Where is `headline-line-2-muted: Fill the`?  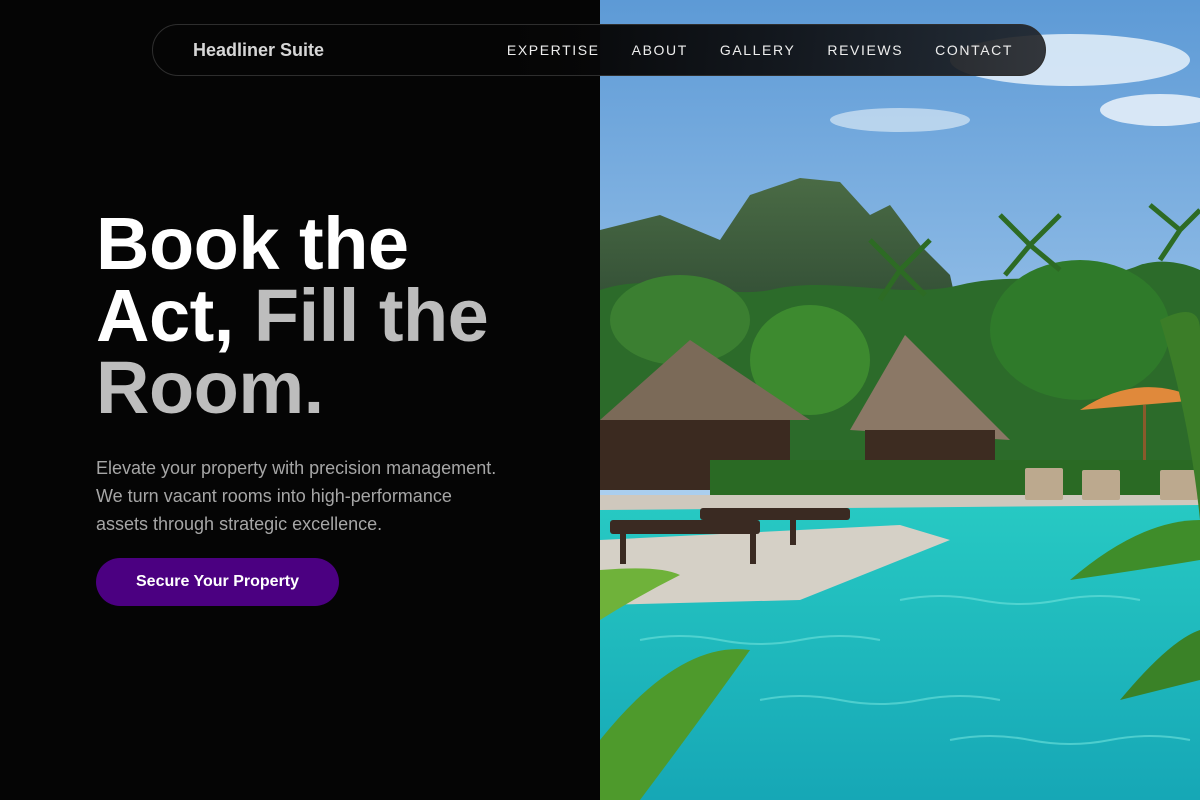 headline-line-2-muted: Fill the is located at coordinates (371, 315).